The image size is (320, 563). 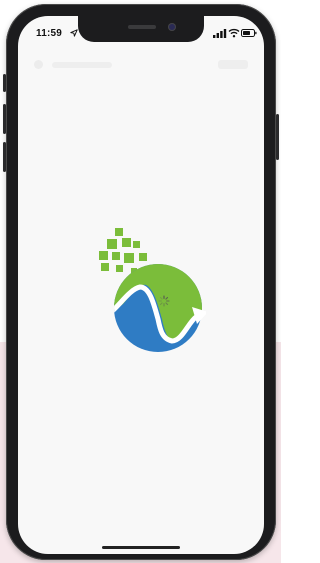 What do you see at coordinates (49, 33) in the screenshot?
I see `status-time: 11:59` at bounding box center [49, 33].